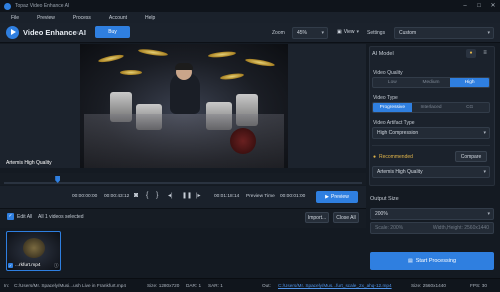 This screenshot has width=500, height=292. What do you see at coordinates (400, 172) in the screenshot?
I see `ai-model-value: Artemis High Quality` at bounding box center [400, 172].